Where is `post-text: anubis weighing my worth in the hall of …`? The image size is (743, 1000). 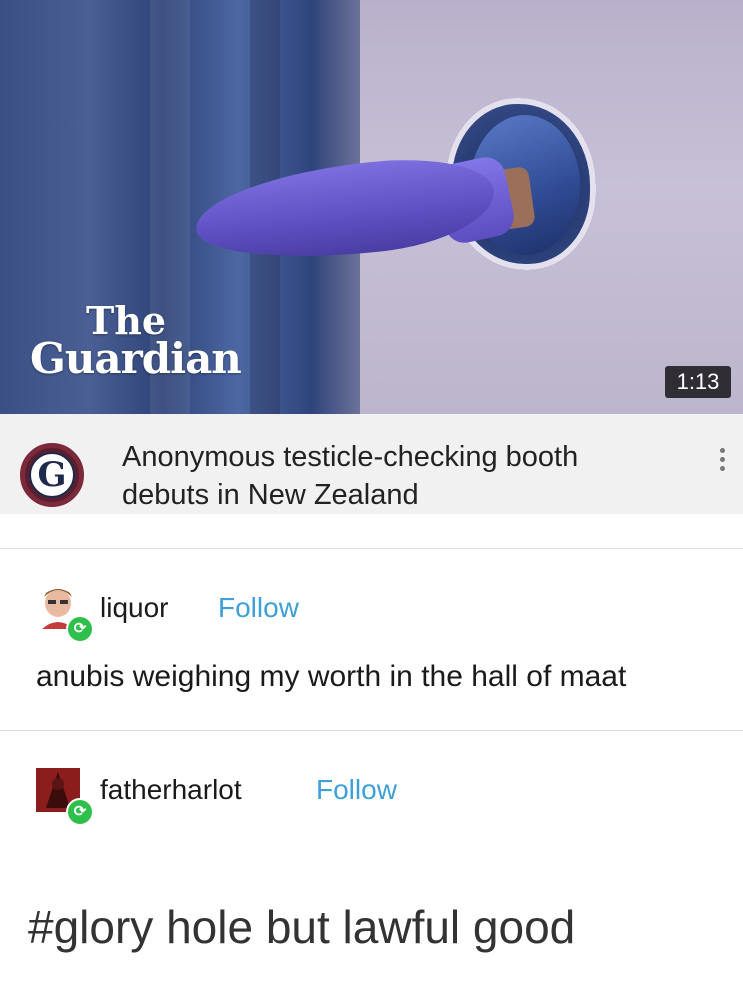 post-text: anubis weighing my worth in the hall of … is located at coordinates (331, 676).